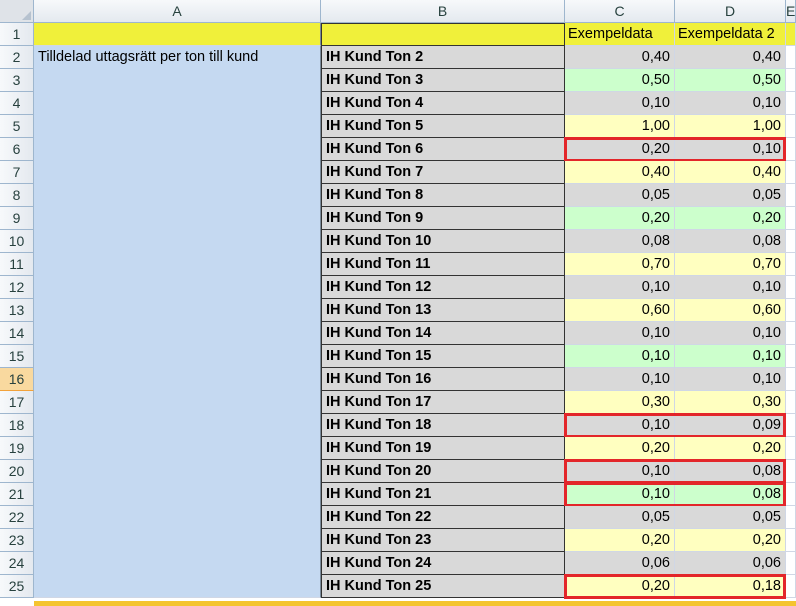 The width and height of the screenshot is (796, 606). Describe the element at coordinates (443, 402) in the screenshot. I see `label-cell-b17: IH Kund Ton 17` at that location.